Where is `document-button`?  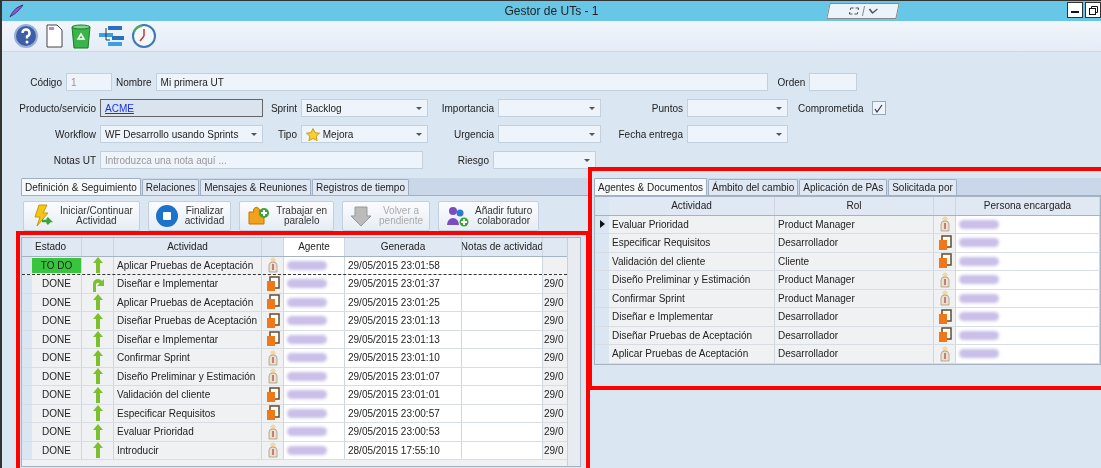 document-button is located at coordinates (54, 36).